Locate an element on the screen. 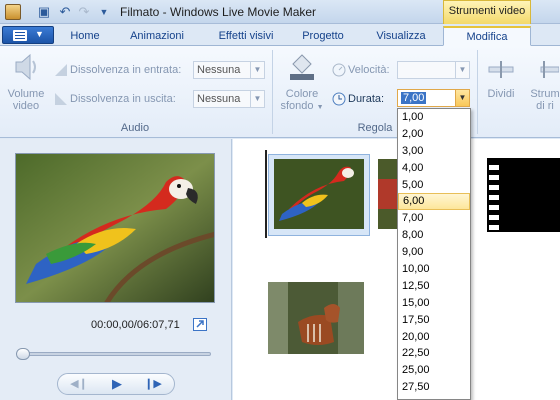 The image size is (560, 400). duration-option-highlighted: 6,00 is located at coordinates (434, 202).